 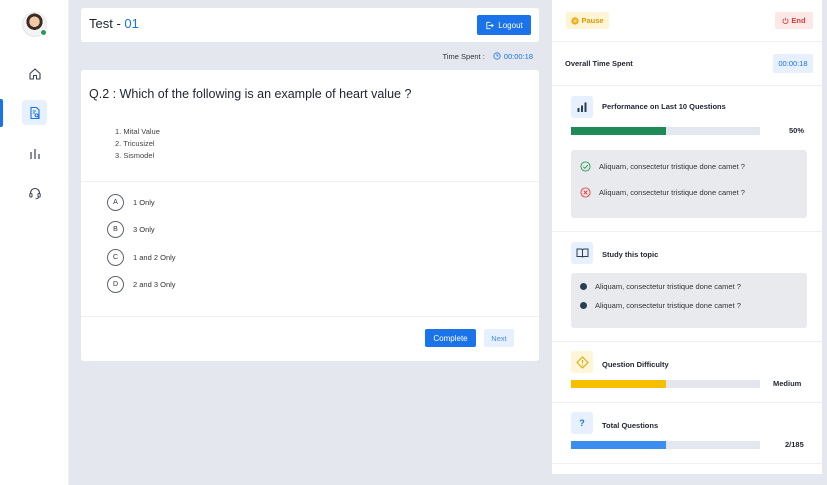 I want to click on statement-item: 3. Sismodel, so click(x=135, y=155).